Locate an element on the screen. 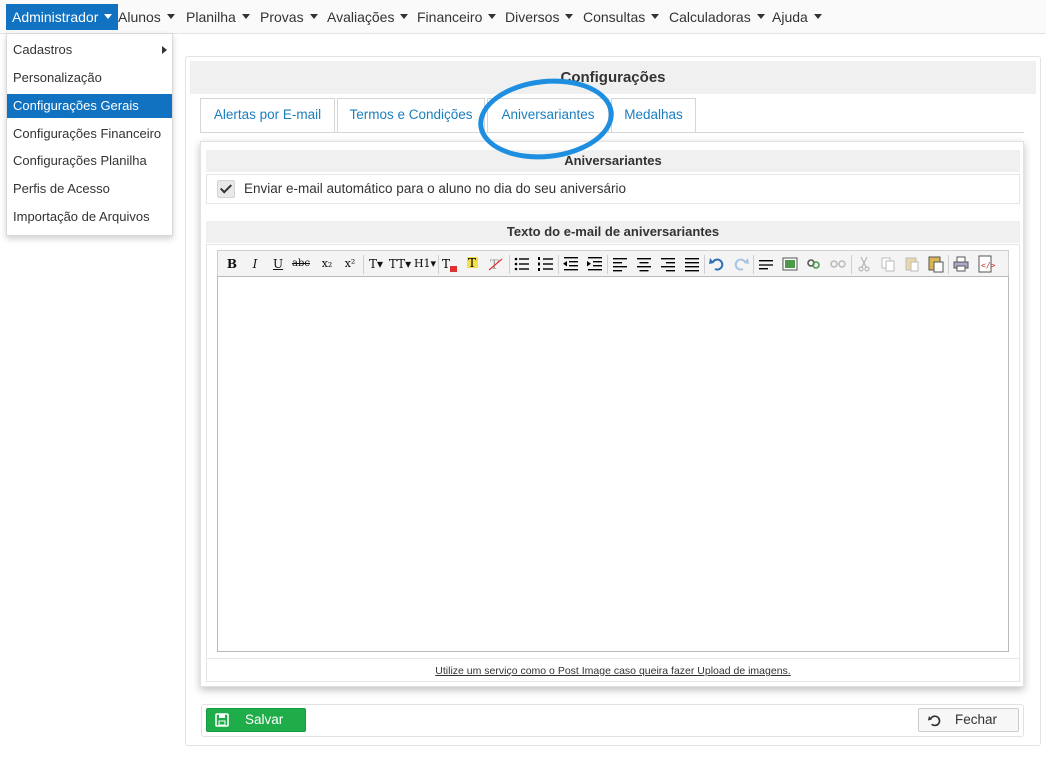 The height and width of the screenshot is (759, 1046). email-text-title: Texto do e-mail de aniversariantes is located at coordinates (613, 232).